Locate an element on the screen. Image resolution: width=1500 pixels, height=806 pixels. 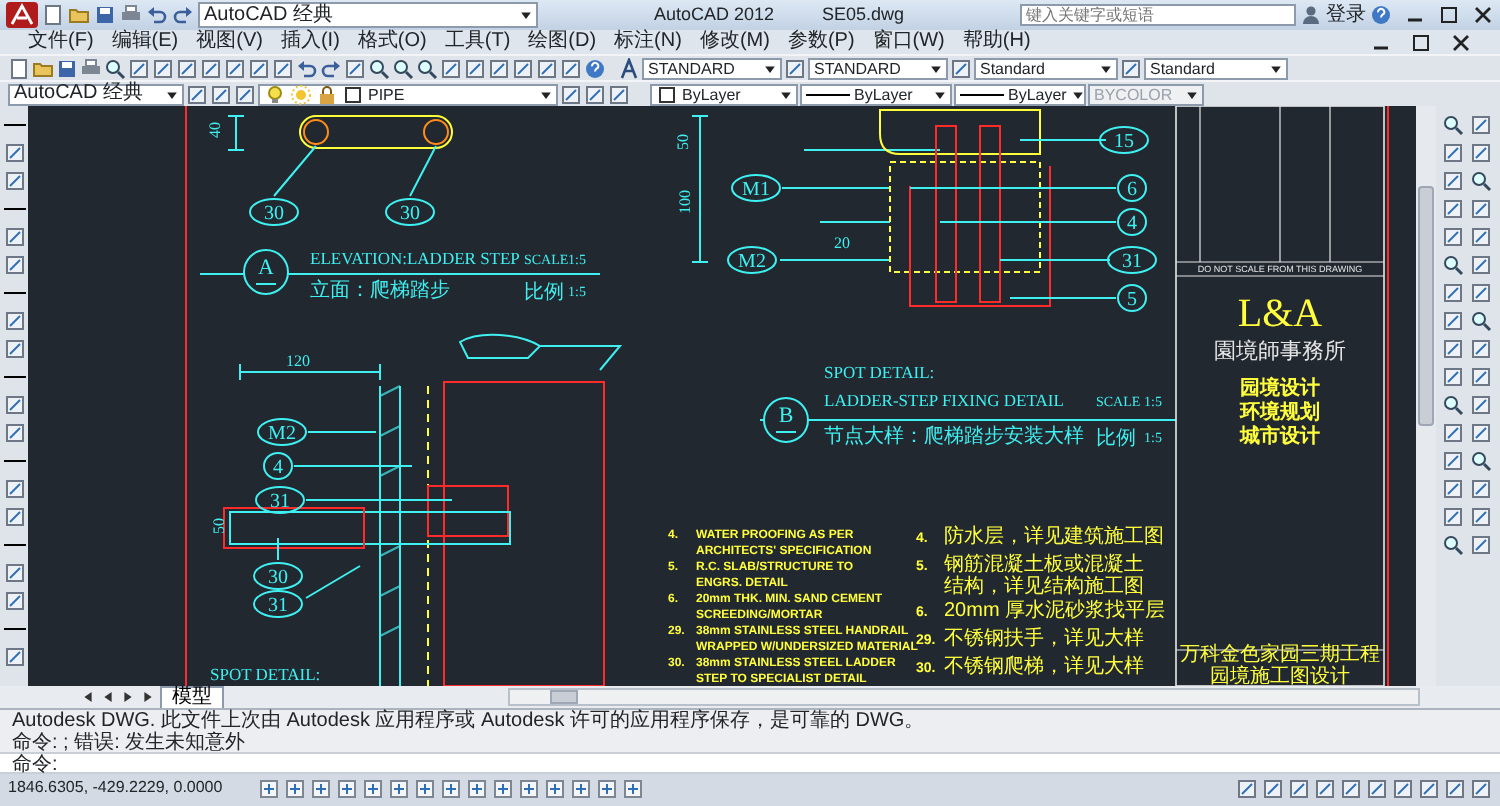
page-icon is located at coordinates (53, 15).